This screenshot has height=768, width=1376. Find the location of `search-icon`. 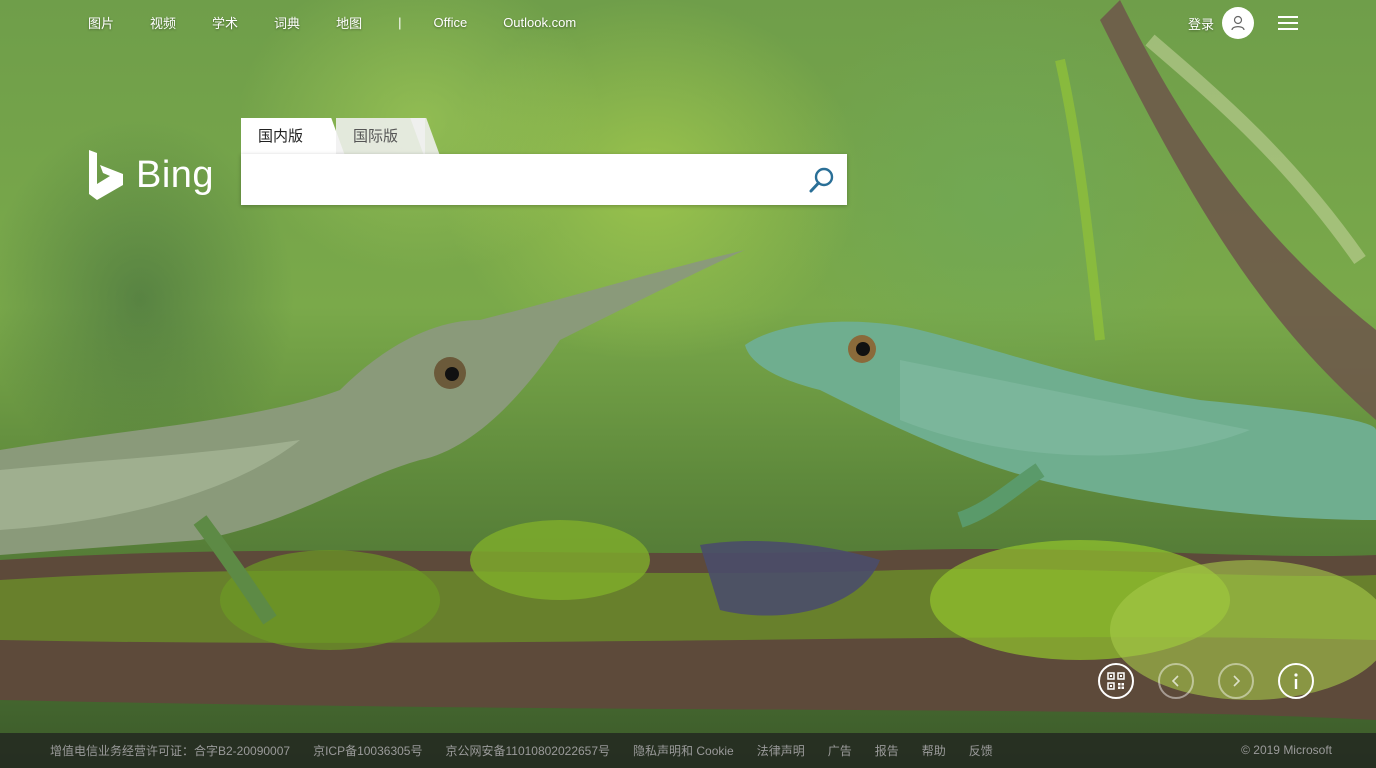

search-icon is located at coordinates (821, 180).